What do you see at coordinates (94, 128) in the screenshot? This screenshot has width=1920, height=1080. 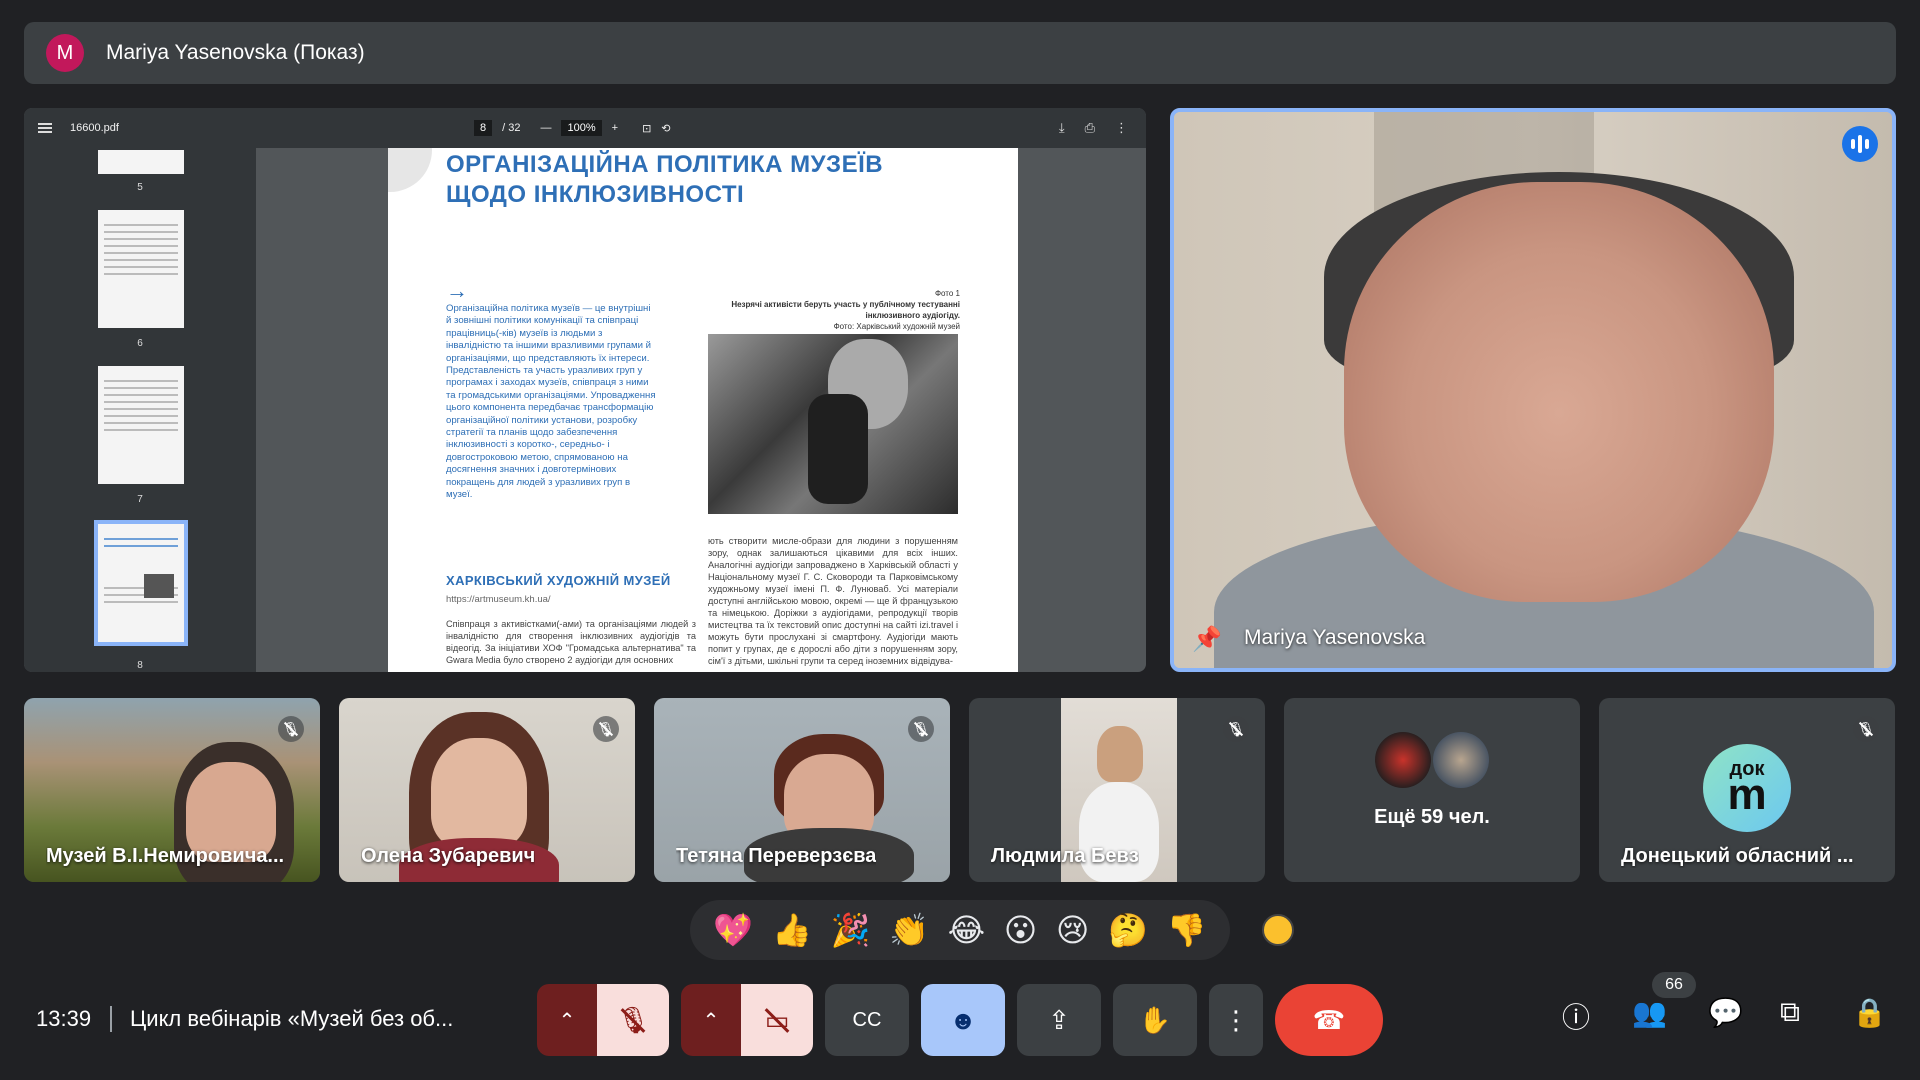 I see `pdf-filename: 16600.pdf` at bounding box center [94, 128].